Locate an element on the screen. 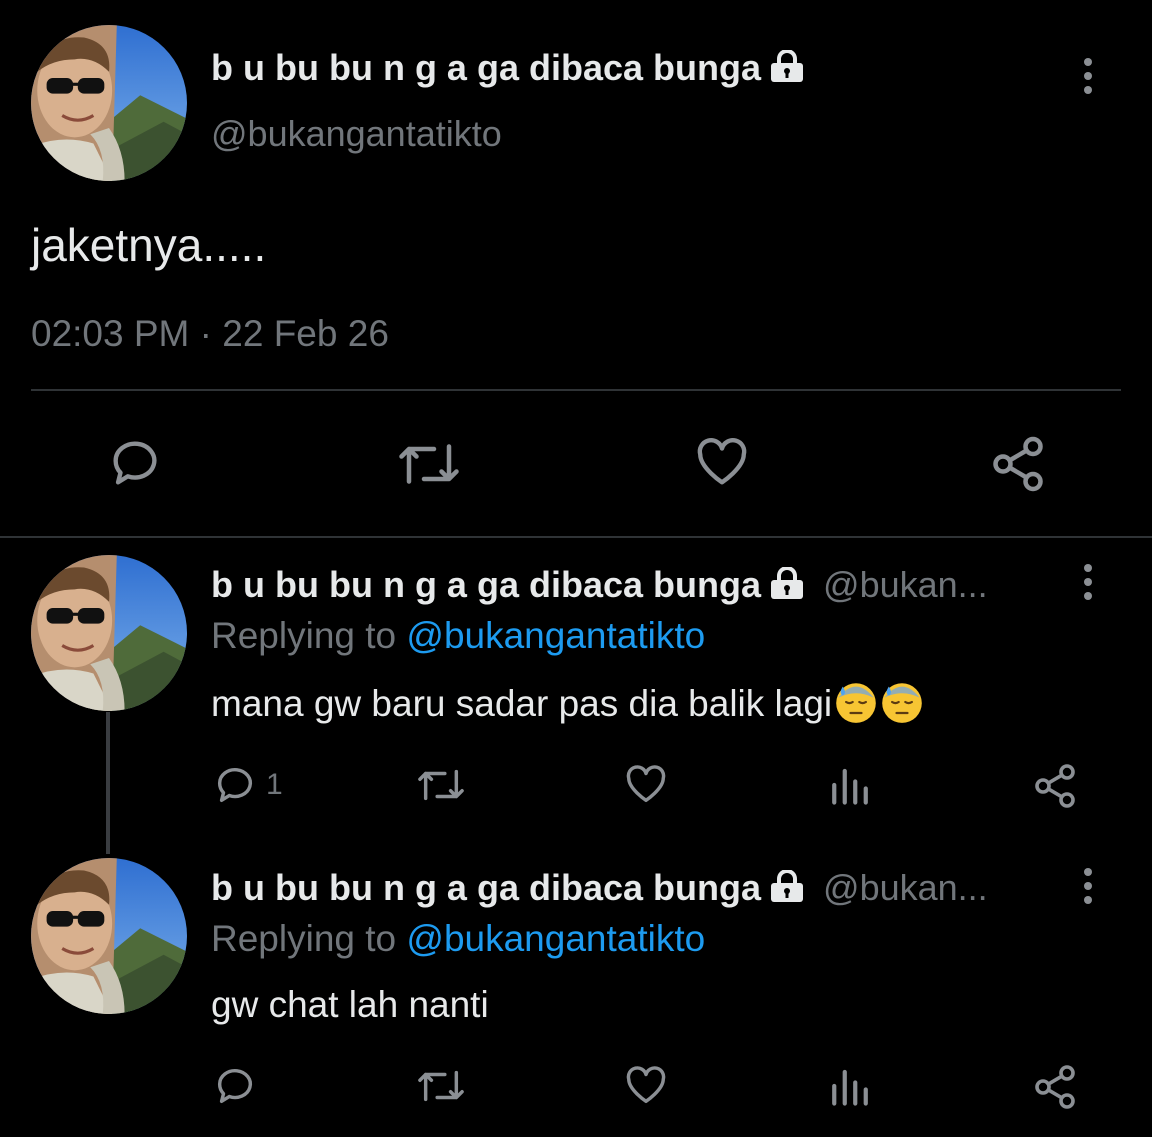 The height and width of the screenshot is (1137, 1152). tweet-text-content: mana gw baru sadar pas dia balik lagi is located at coordinates (522, 703).